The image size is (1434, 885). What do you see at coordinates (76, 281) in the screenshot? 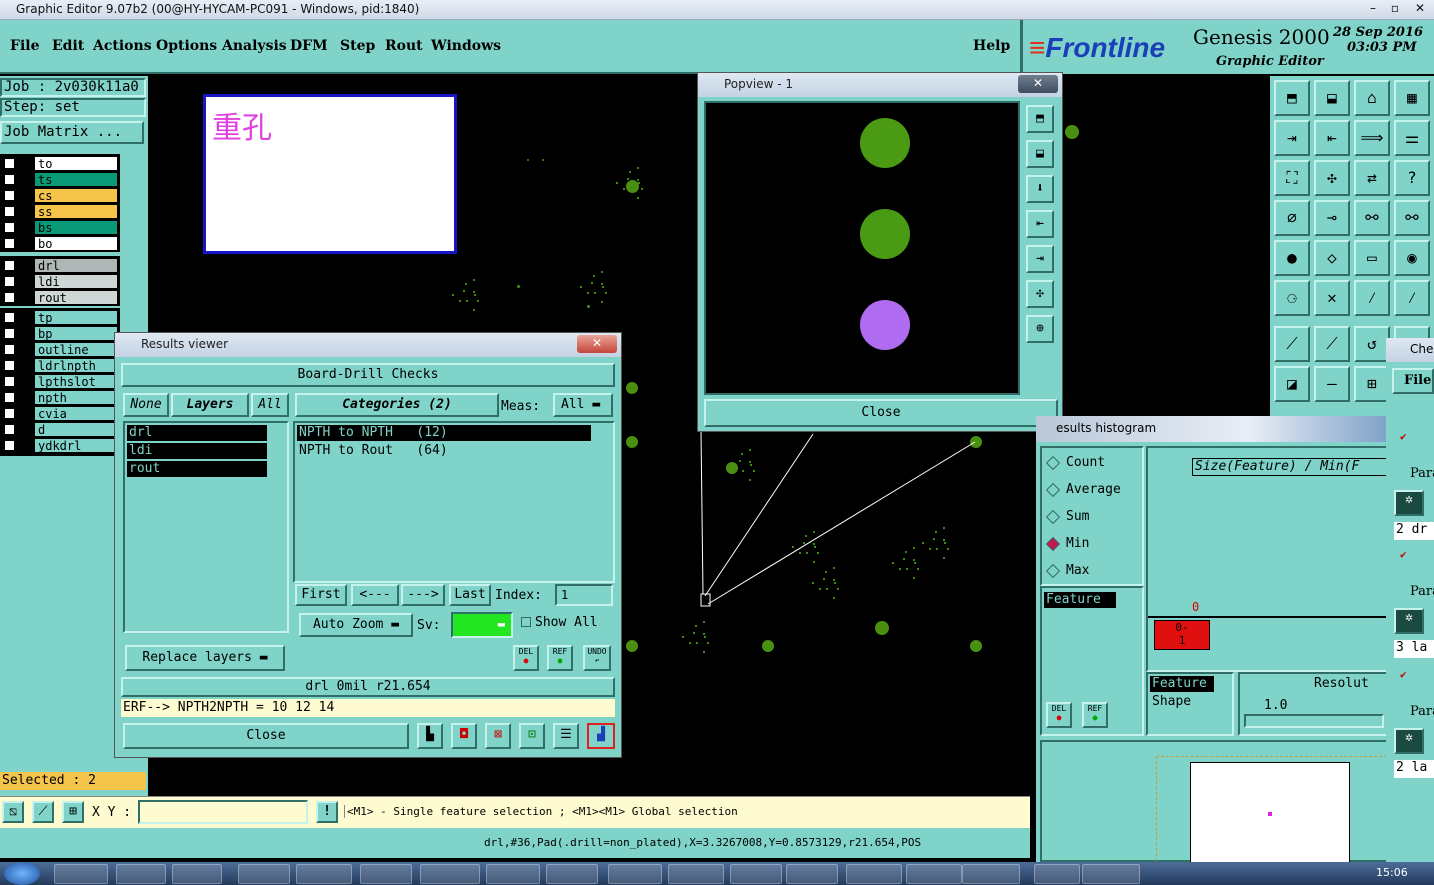
I see `layer-name: ldi` at bounding box center [76, 281].